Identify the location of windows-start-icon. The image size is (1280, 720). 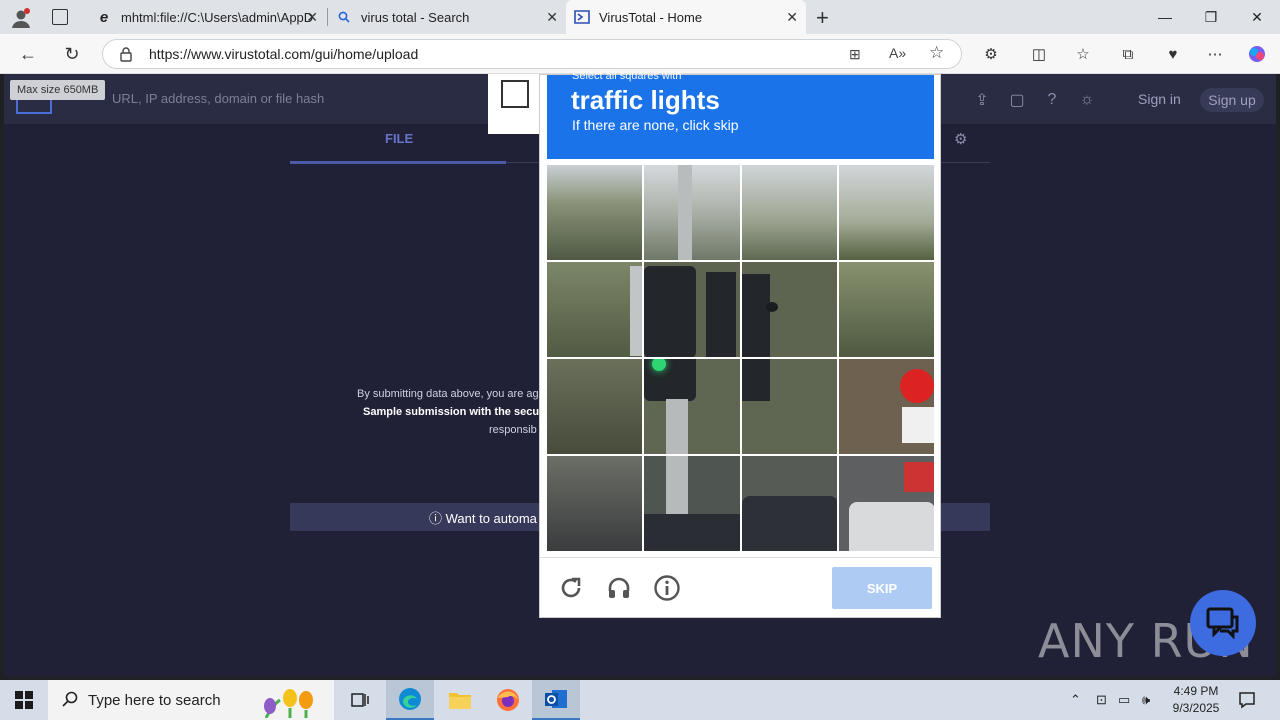
(24, 700).